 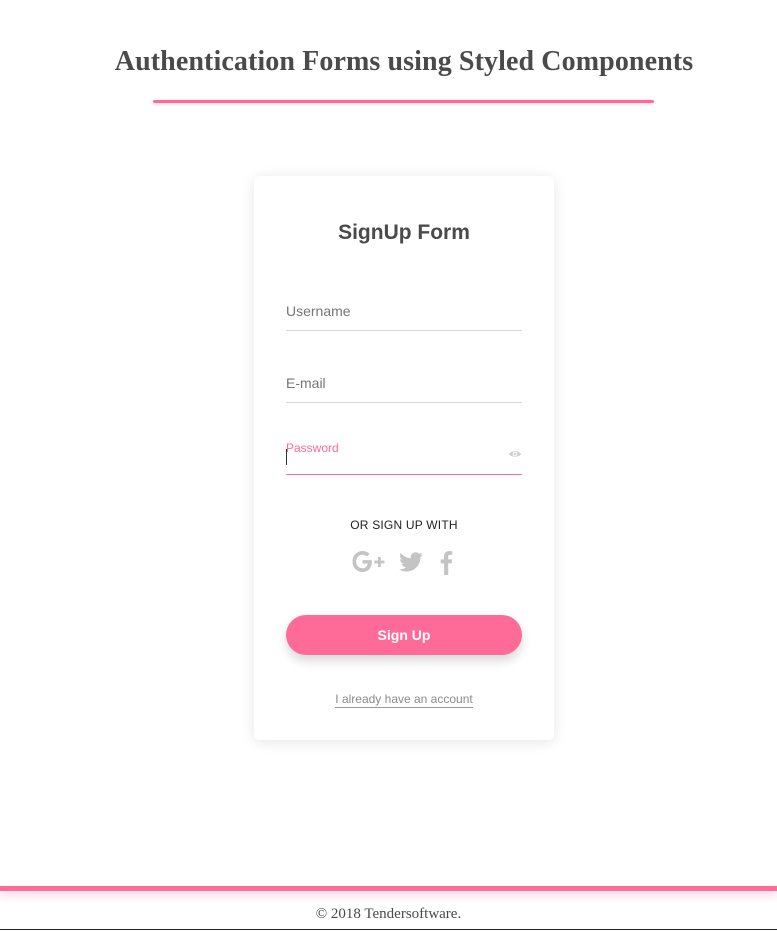 What do you see at coordinates (403, 101) in the screenshot?
I see `title-underline` at bounding box center [403, 101].